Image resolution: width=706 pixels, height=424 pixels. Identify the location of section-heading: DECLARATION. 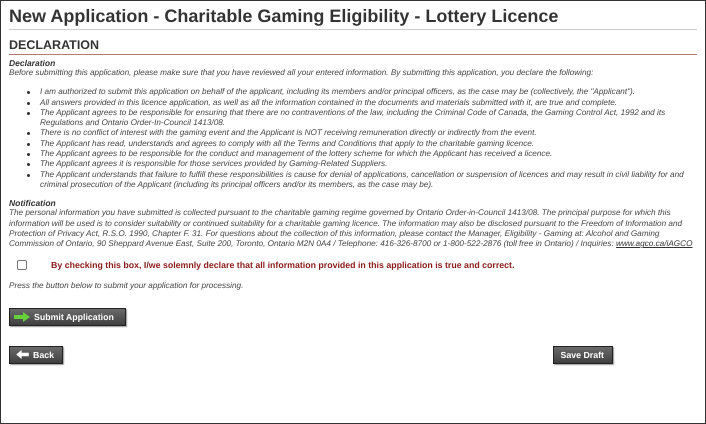
(353, 46).